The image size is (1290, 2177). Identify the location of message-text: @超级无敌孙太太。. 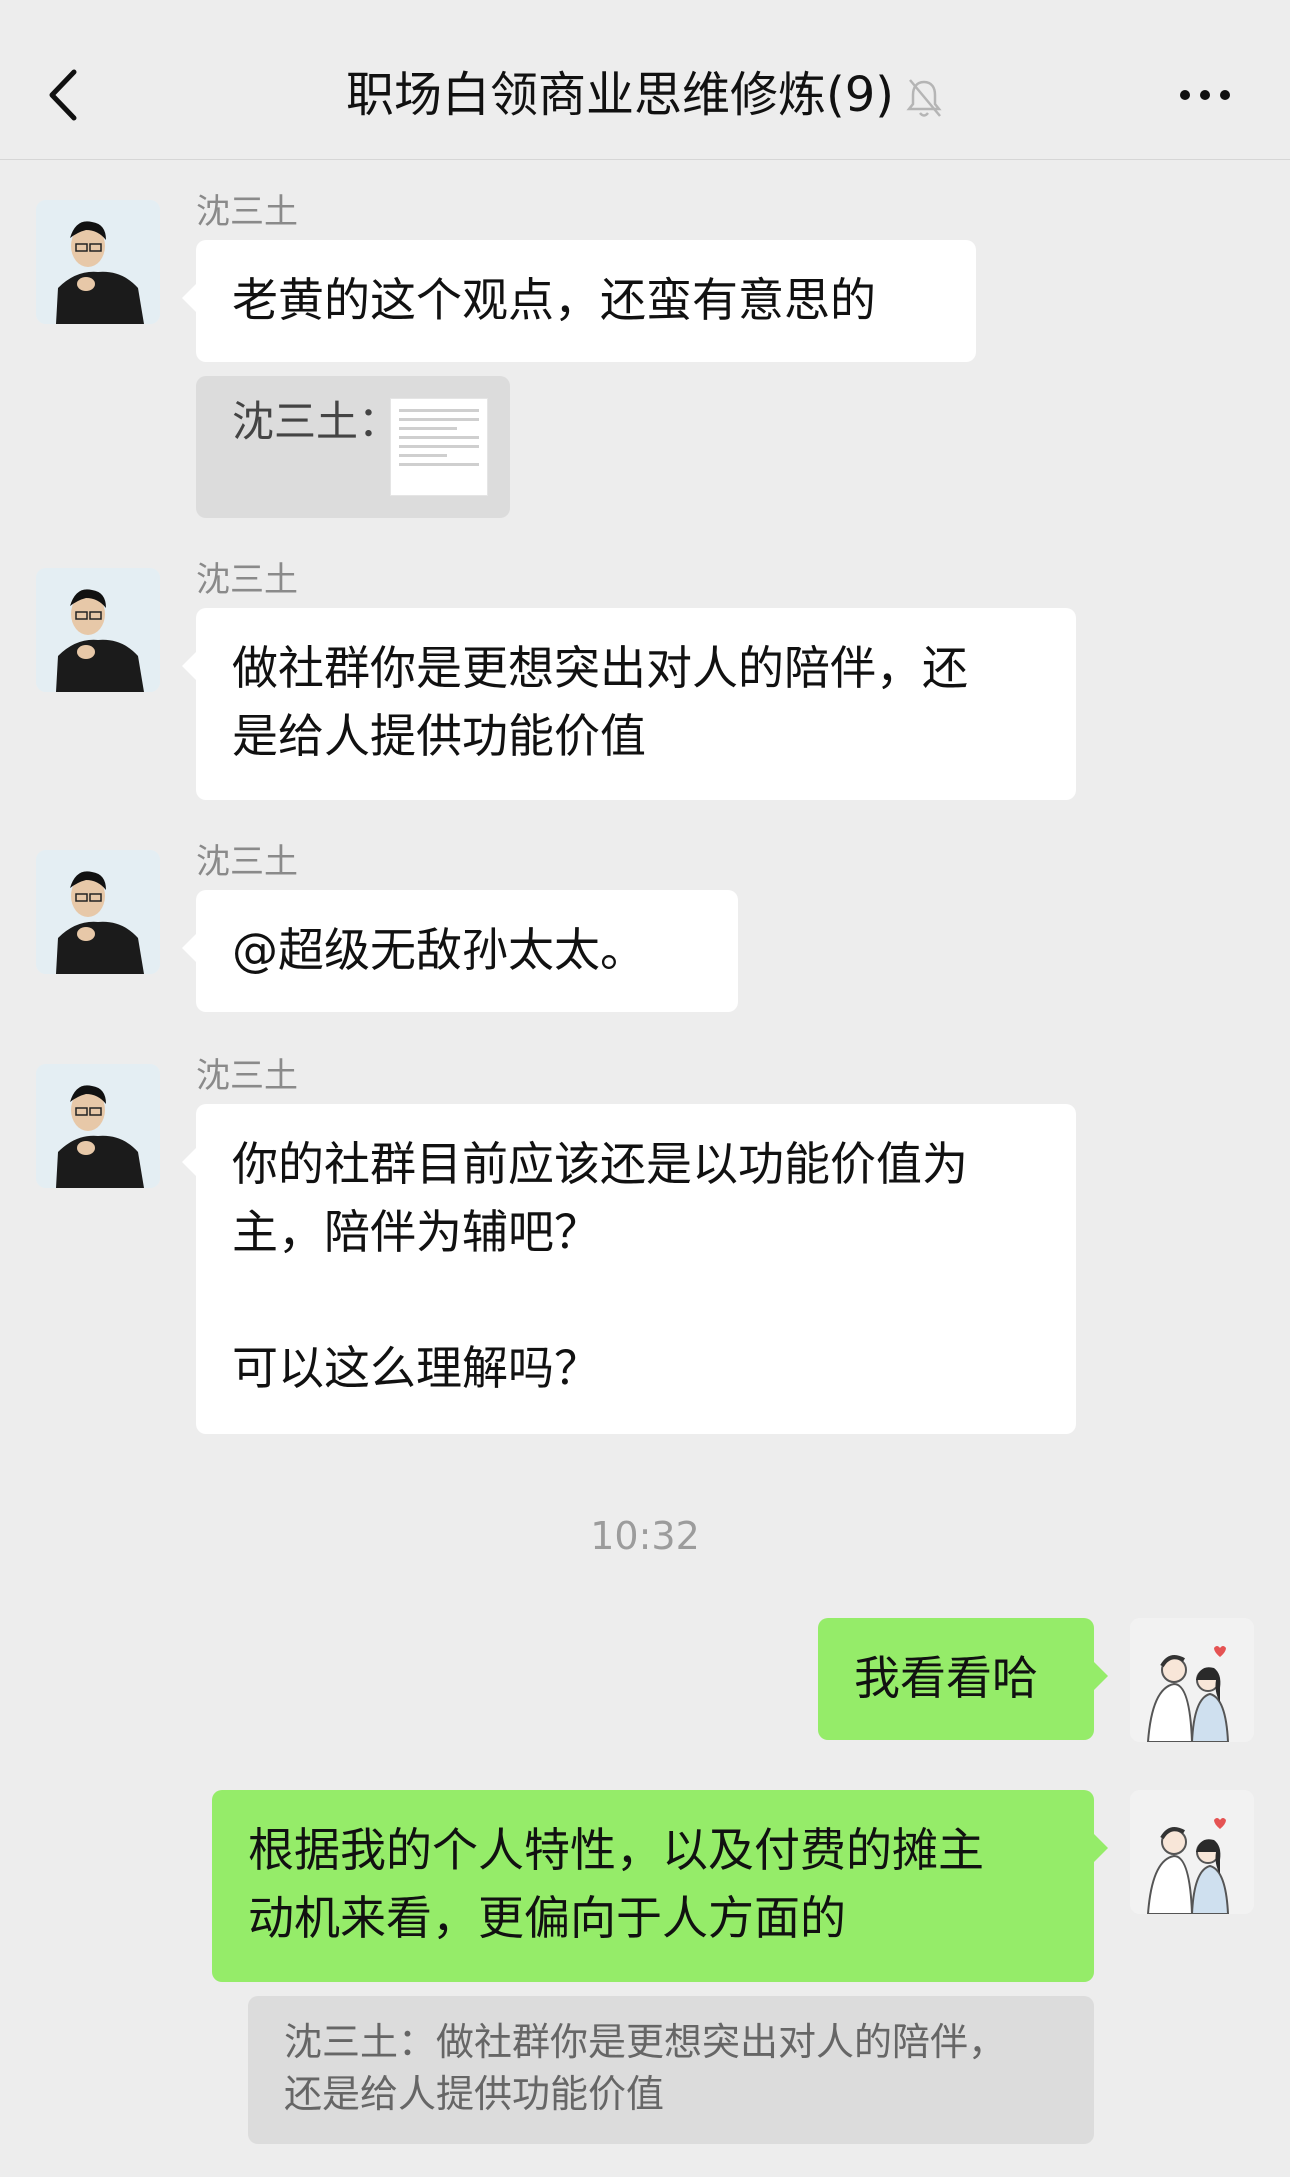
(439, 950).